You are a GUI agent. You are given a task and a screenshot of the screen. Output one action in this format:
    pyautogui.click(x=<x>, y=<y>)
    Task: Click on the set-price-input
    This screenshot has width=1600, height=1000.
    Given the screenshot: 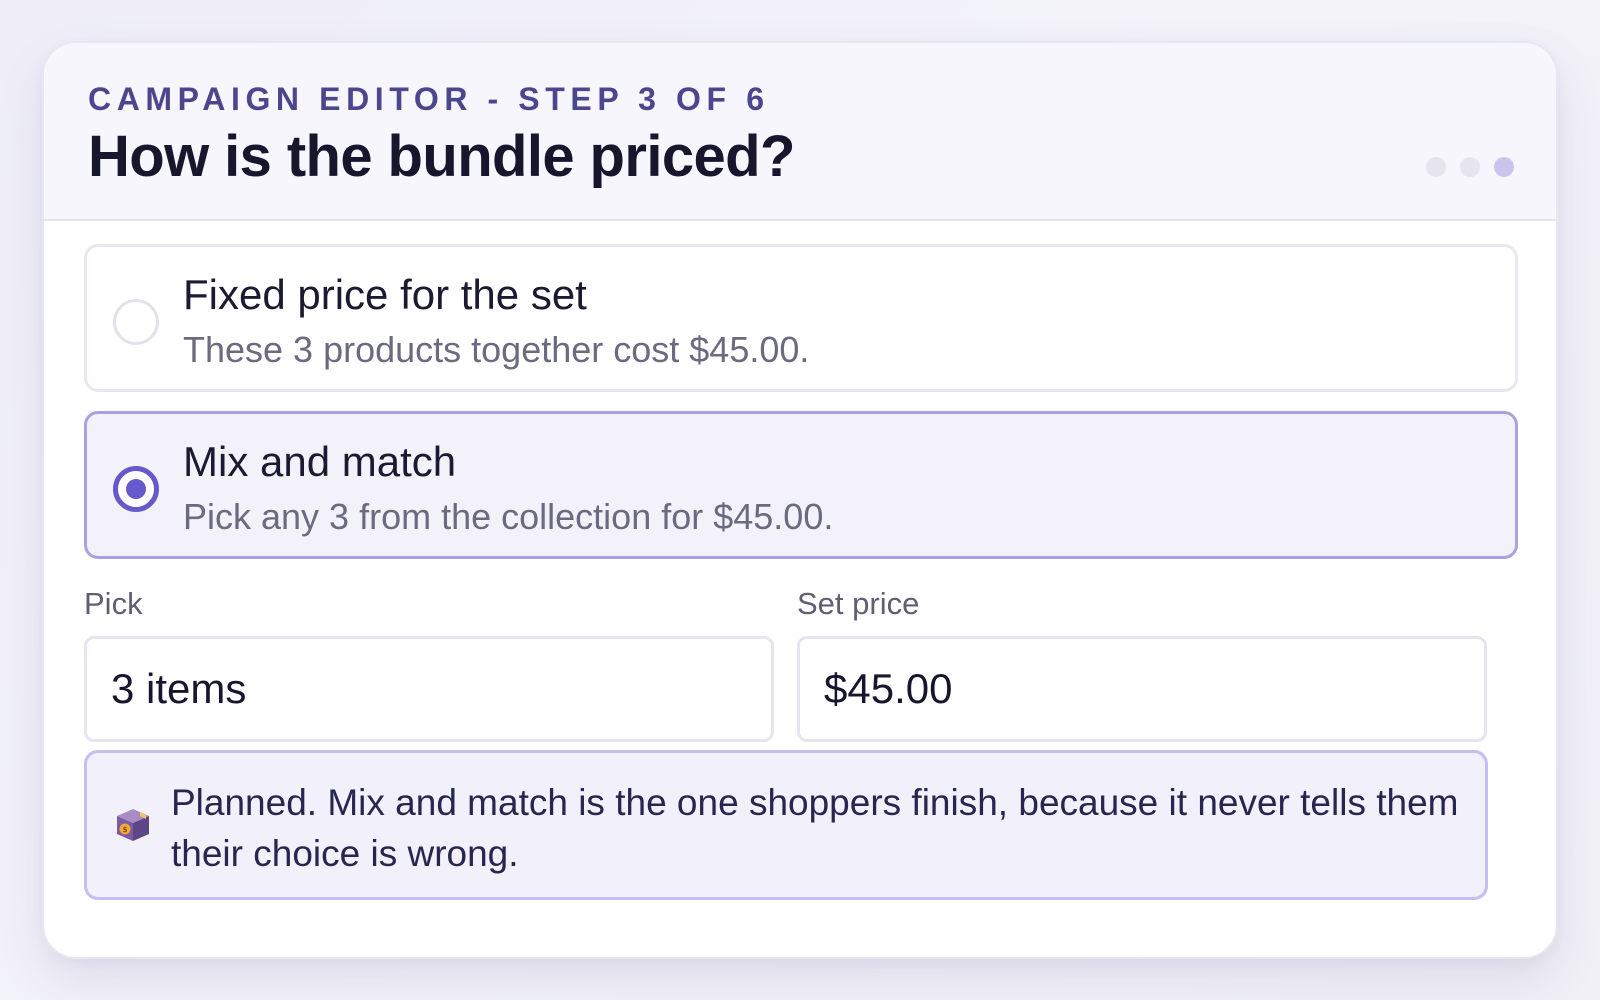 What is the action you would take?
    pyautogui.click(x=1142, y=689)
    